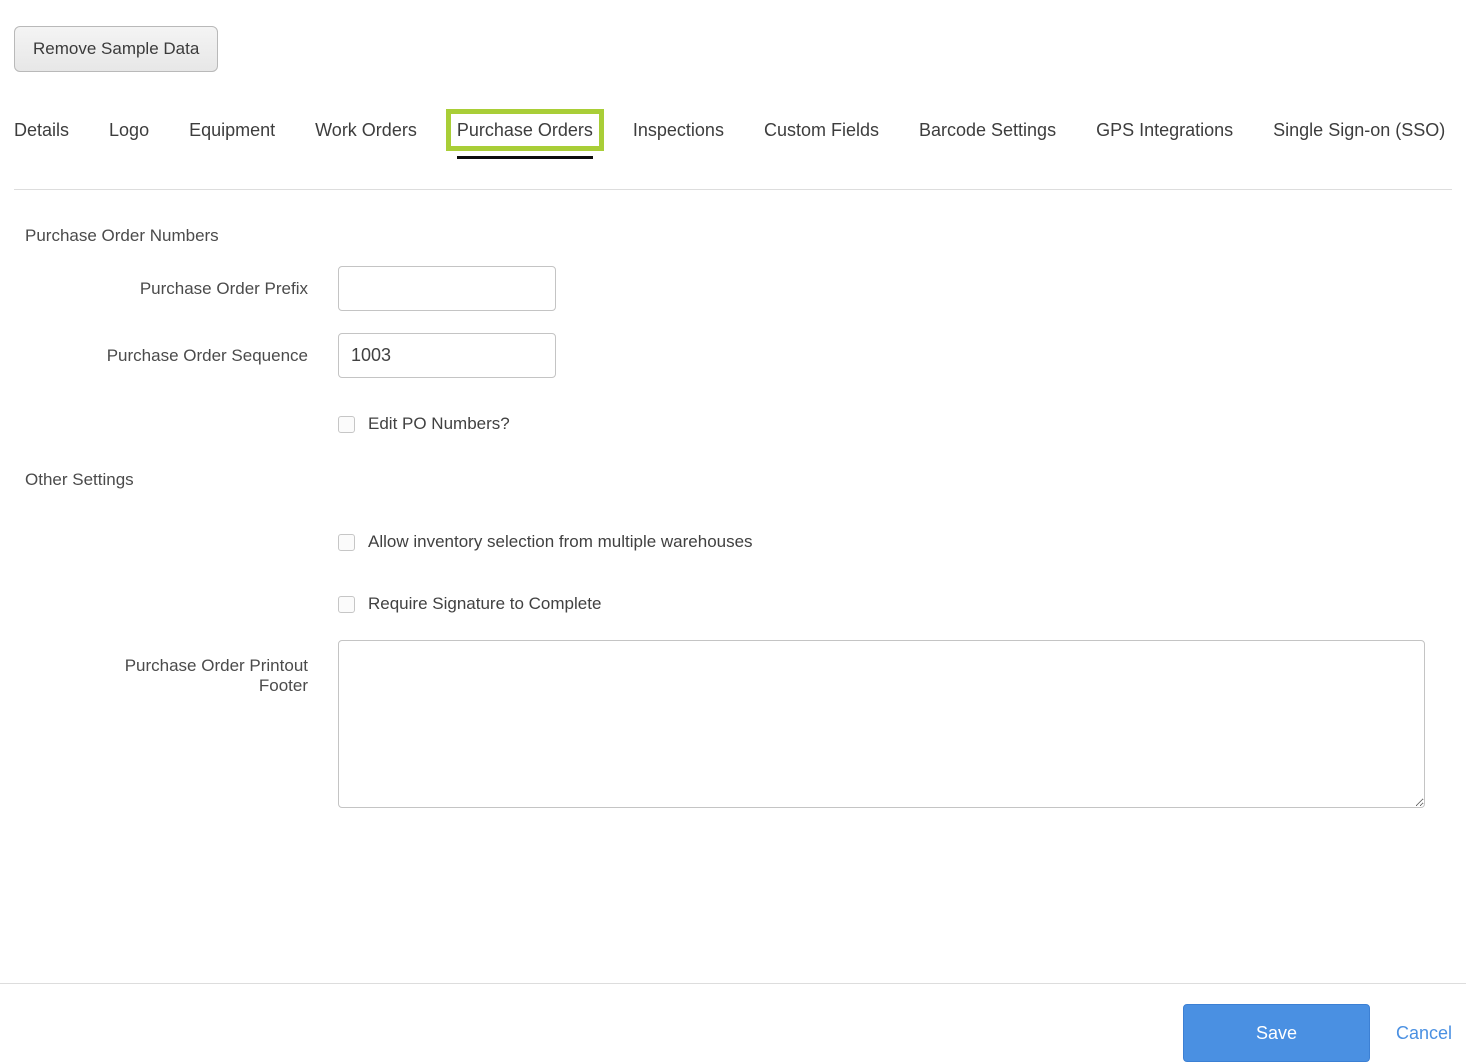 The width and height of the screenshot is (1466, 1062). What do you see at coordinates (366, 139) in the screenshot?
I see `tab-work-orders: Work Orders` at bounding box center [366, 139].